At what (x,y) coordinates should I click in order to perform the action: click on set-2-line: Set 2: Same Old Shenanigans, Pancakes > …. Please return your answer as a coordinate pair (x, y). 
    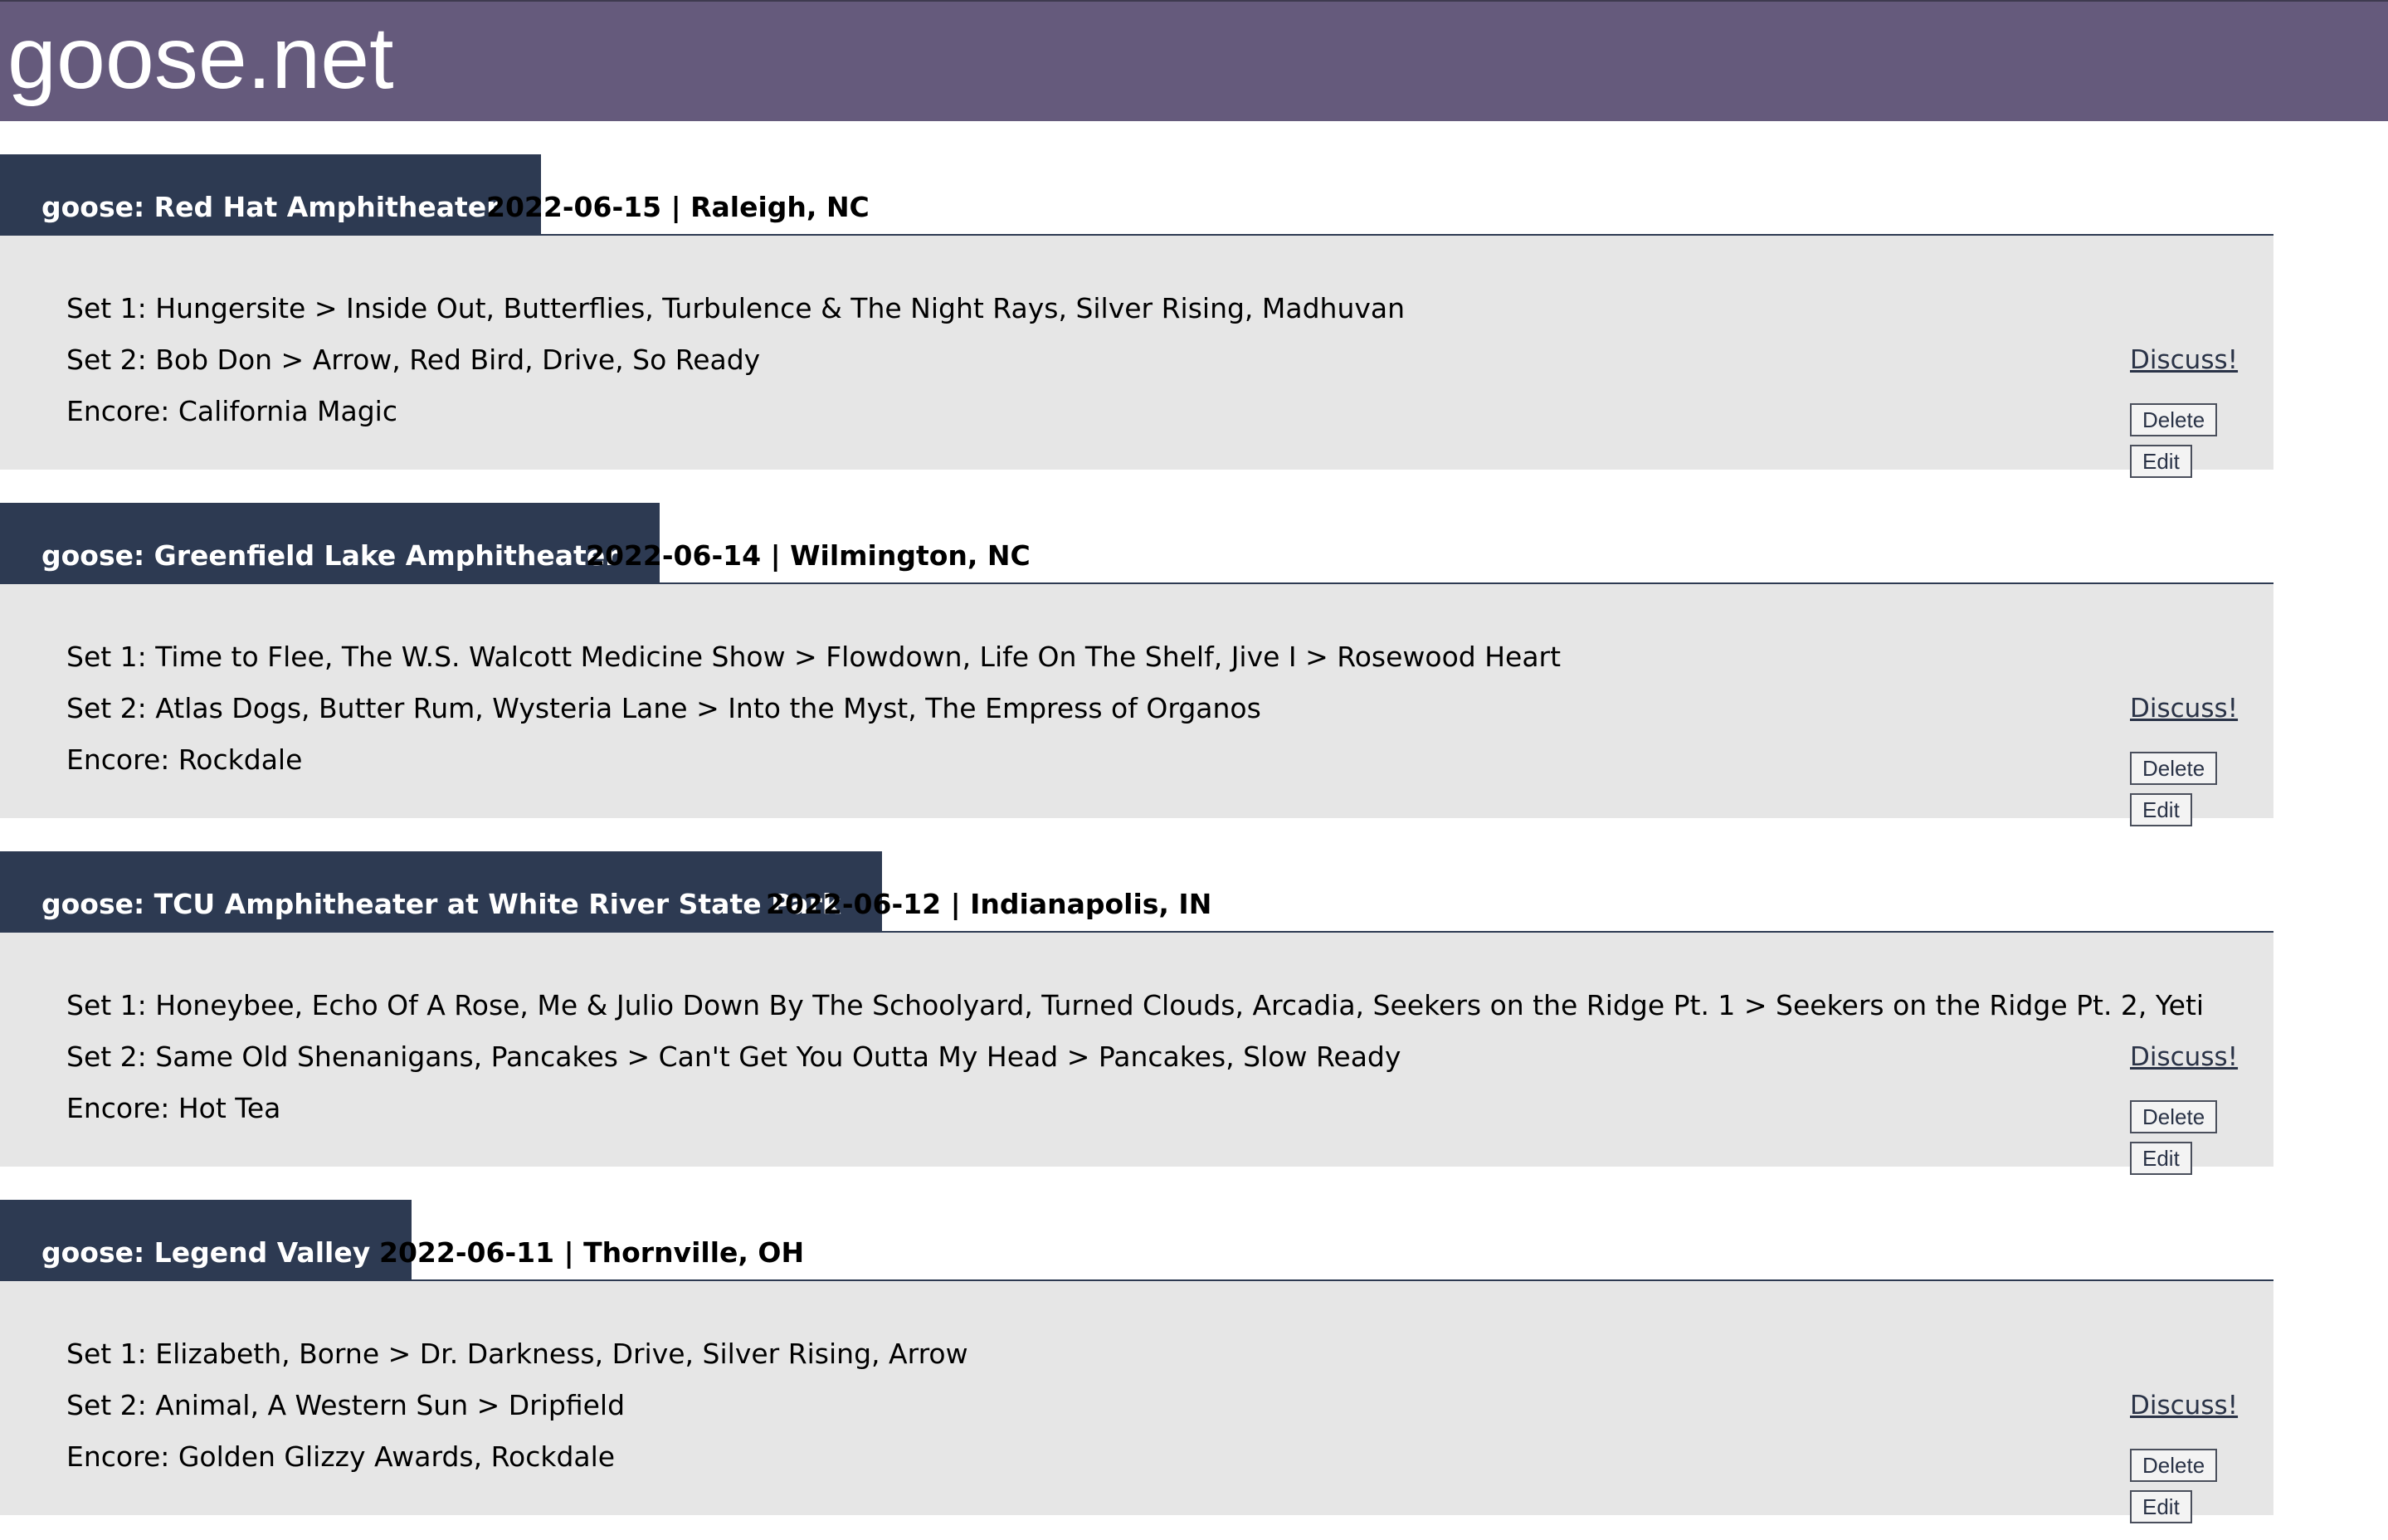
    Looking at the image, I should click on (733, 1056).